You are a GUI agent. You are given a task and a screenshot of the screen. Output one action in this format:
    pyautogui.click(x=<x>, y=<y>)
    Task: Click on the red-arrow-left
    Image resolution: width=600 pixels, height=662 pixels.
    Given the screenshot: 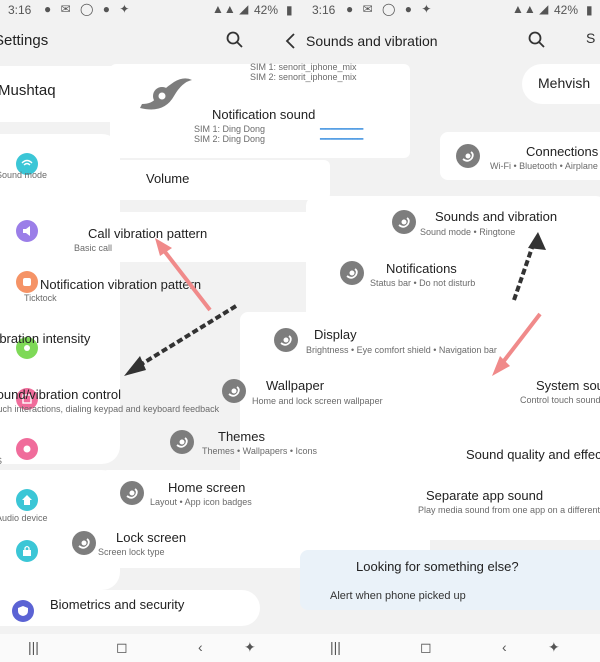 What is the action you would take?
    pyautogui.click(x=186, y=279)
    